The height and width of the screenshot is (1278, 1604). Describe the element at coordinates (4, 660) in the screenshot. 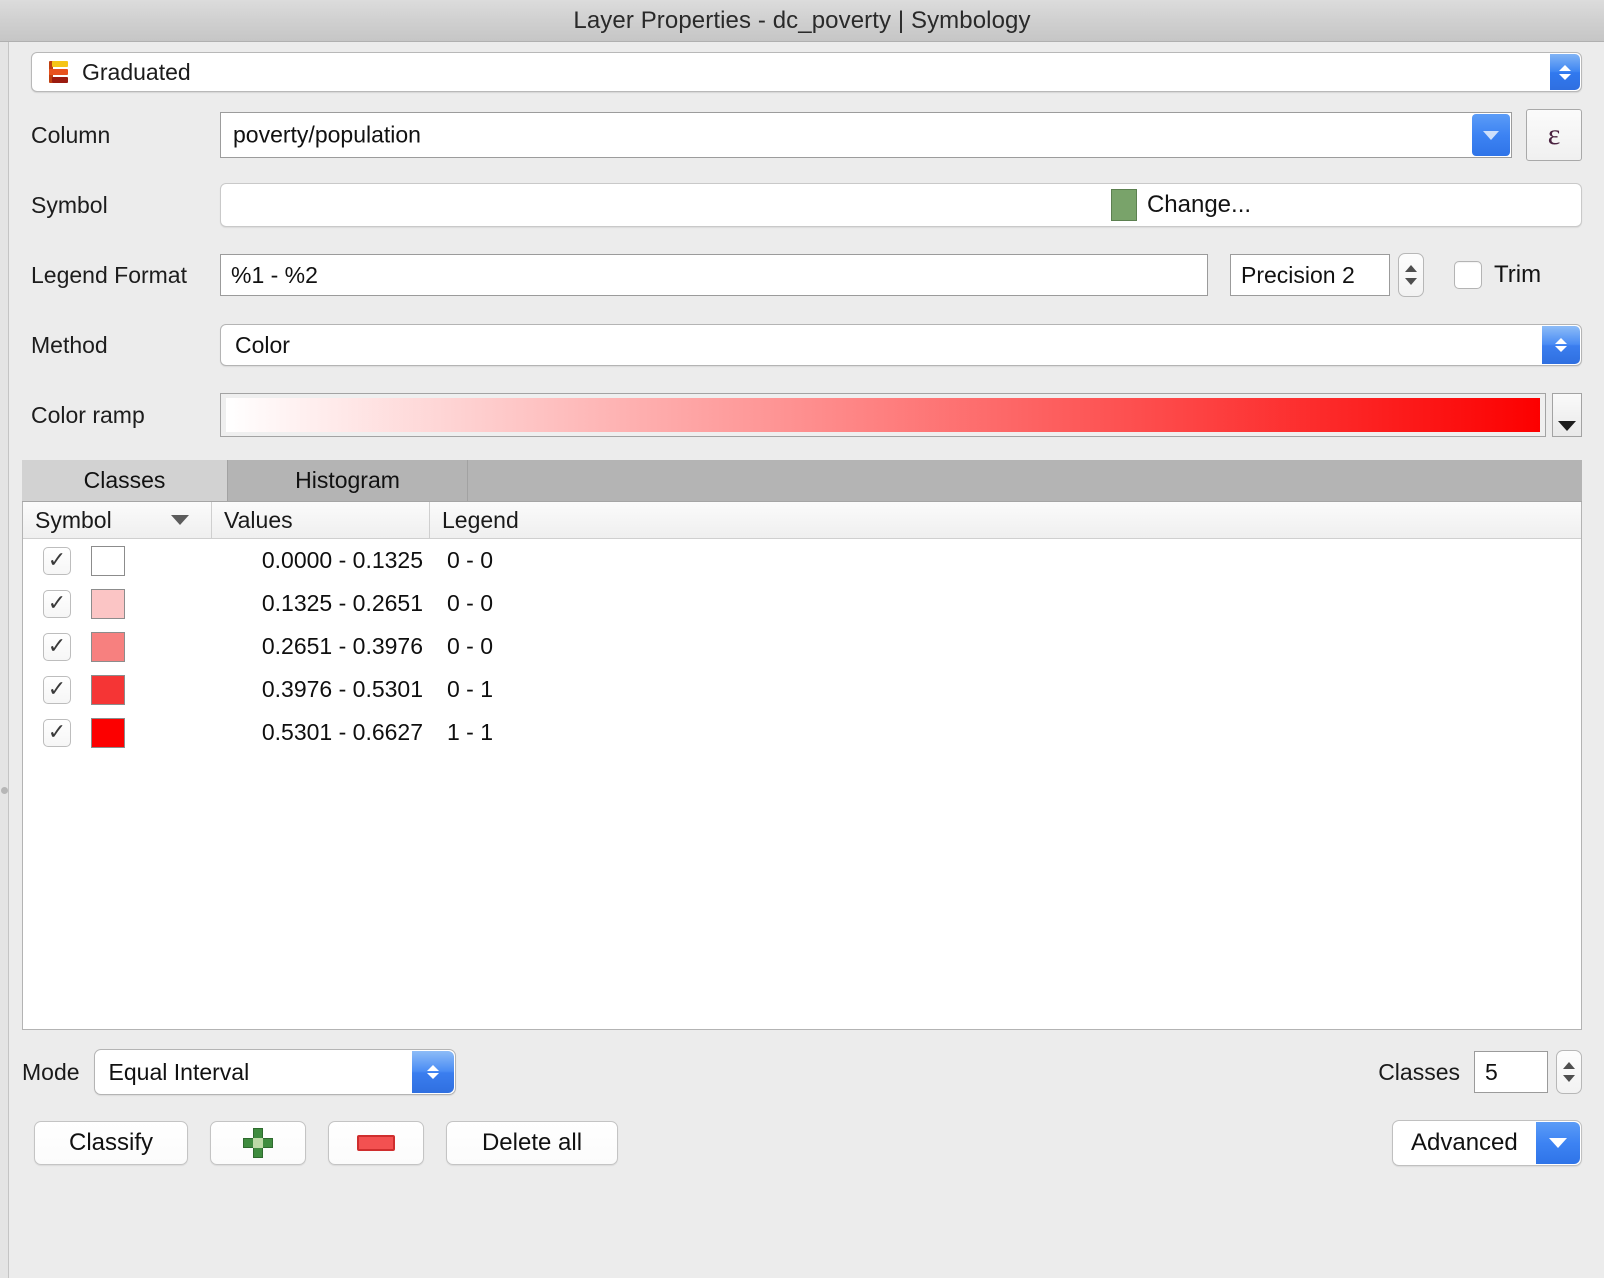

I see `panel-splitter` at that location.